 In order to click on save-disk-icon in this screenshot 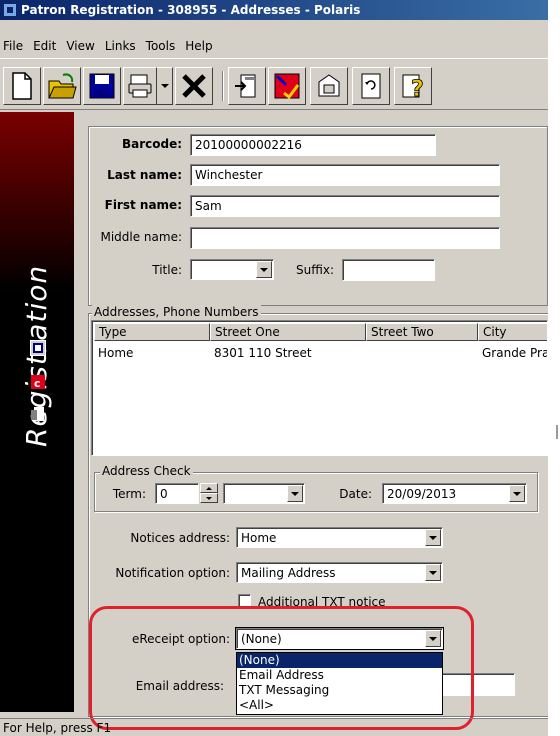, I will do `click(102, 86)`.